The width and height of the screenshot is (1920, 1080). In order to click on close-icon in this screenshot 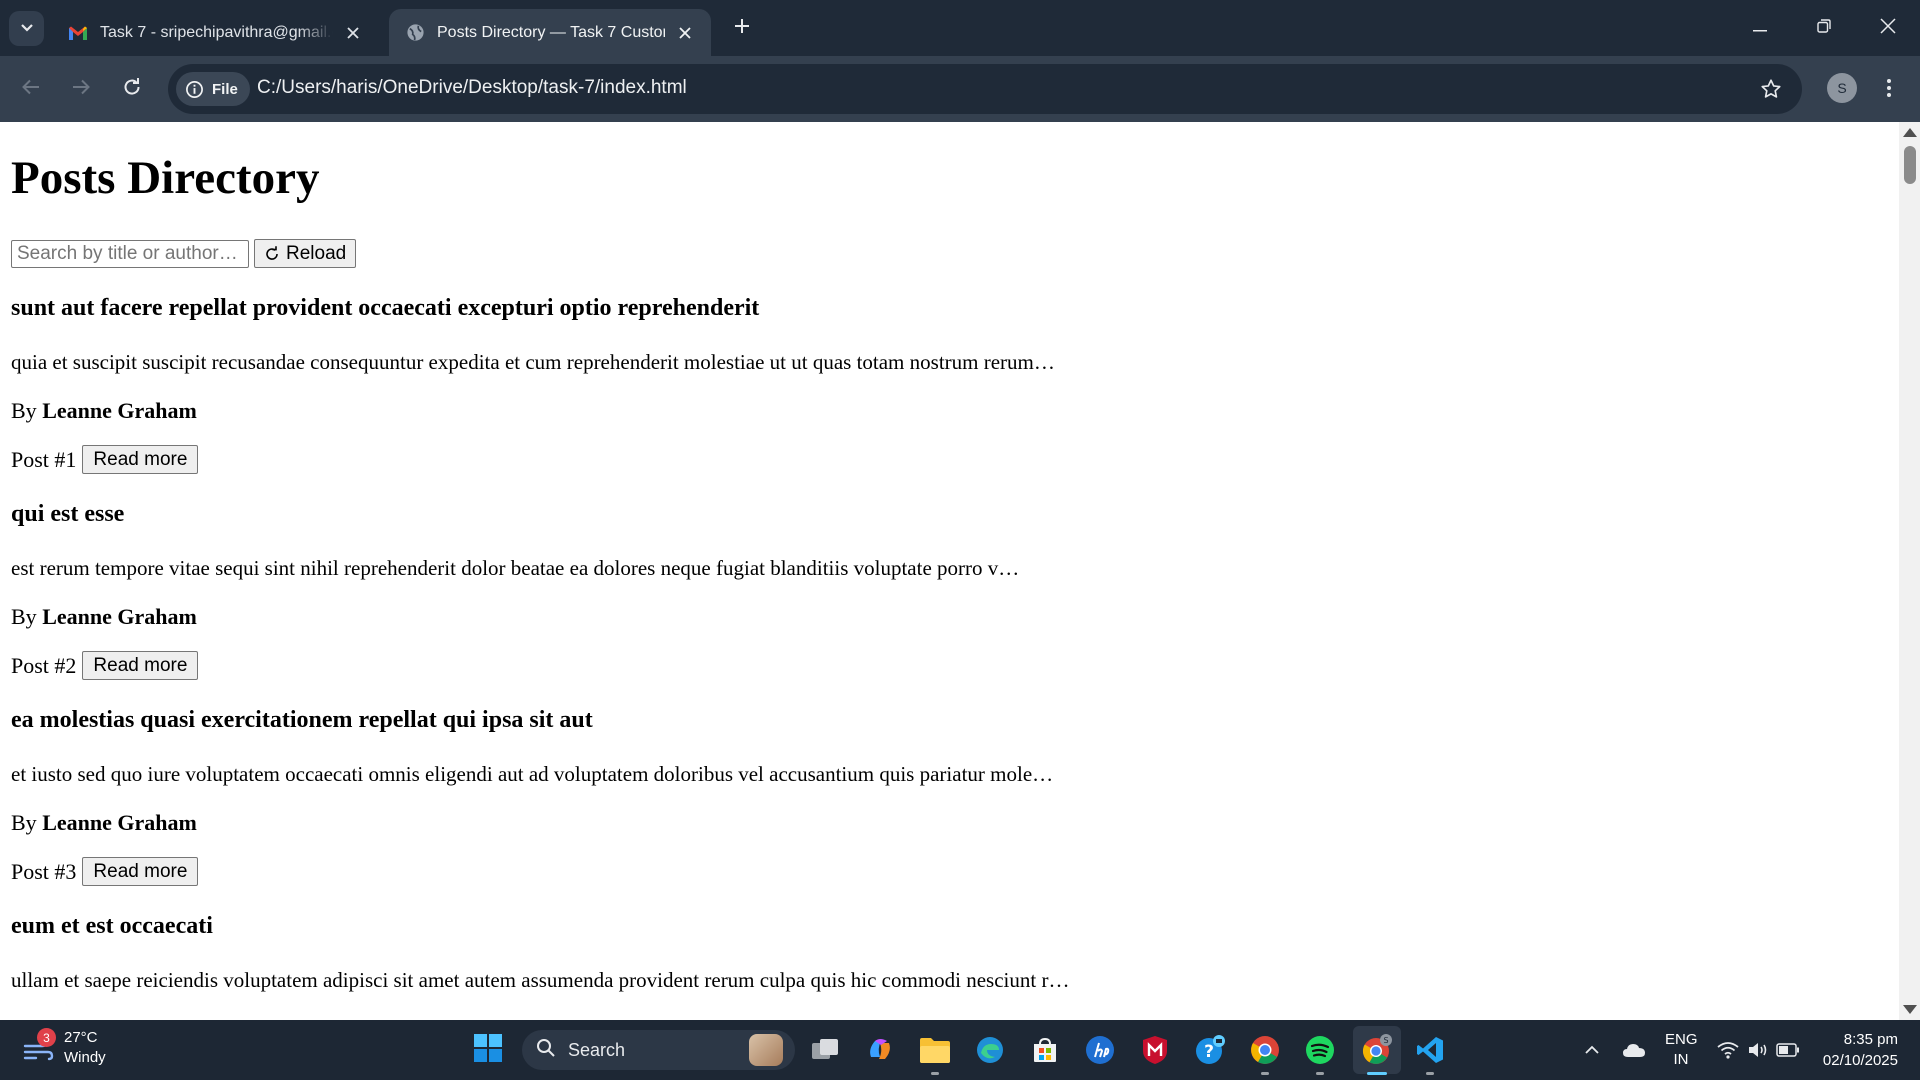, I will do `click(1888, 28)`.